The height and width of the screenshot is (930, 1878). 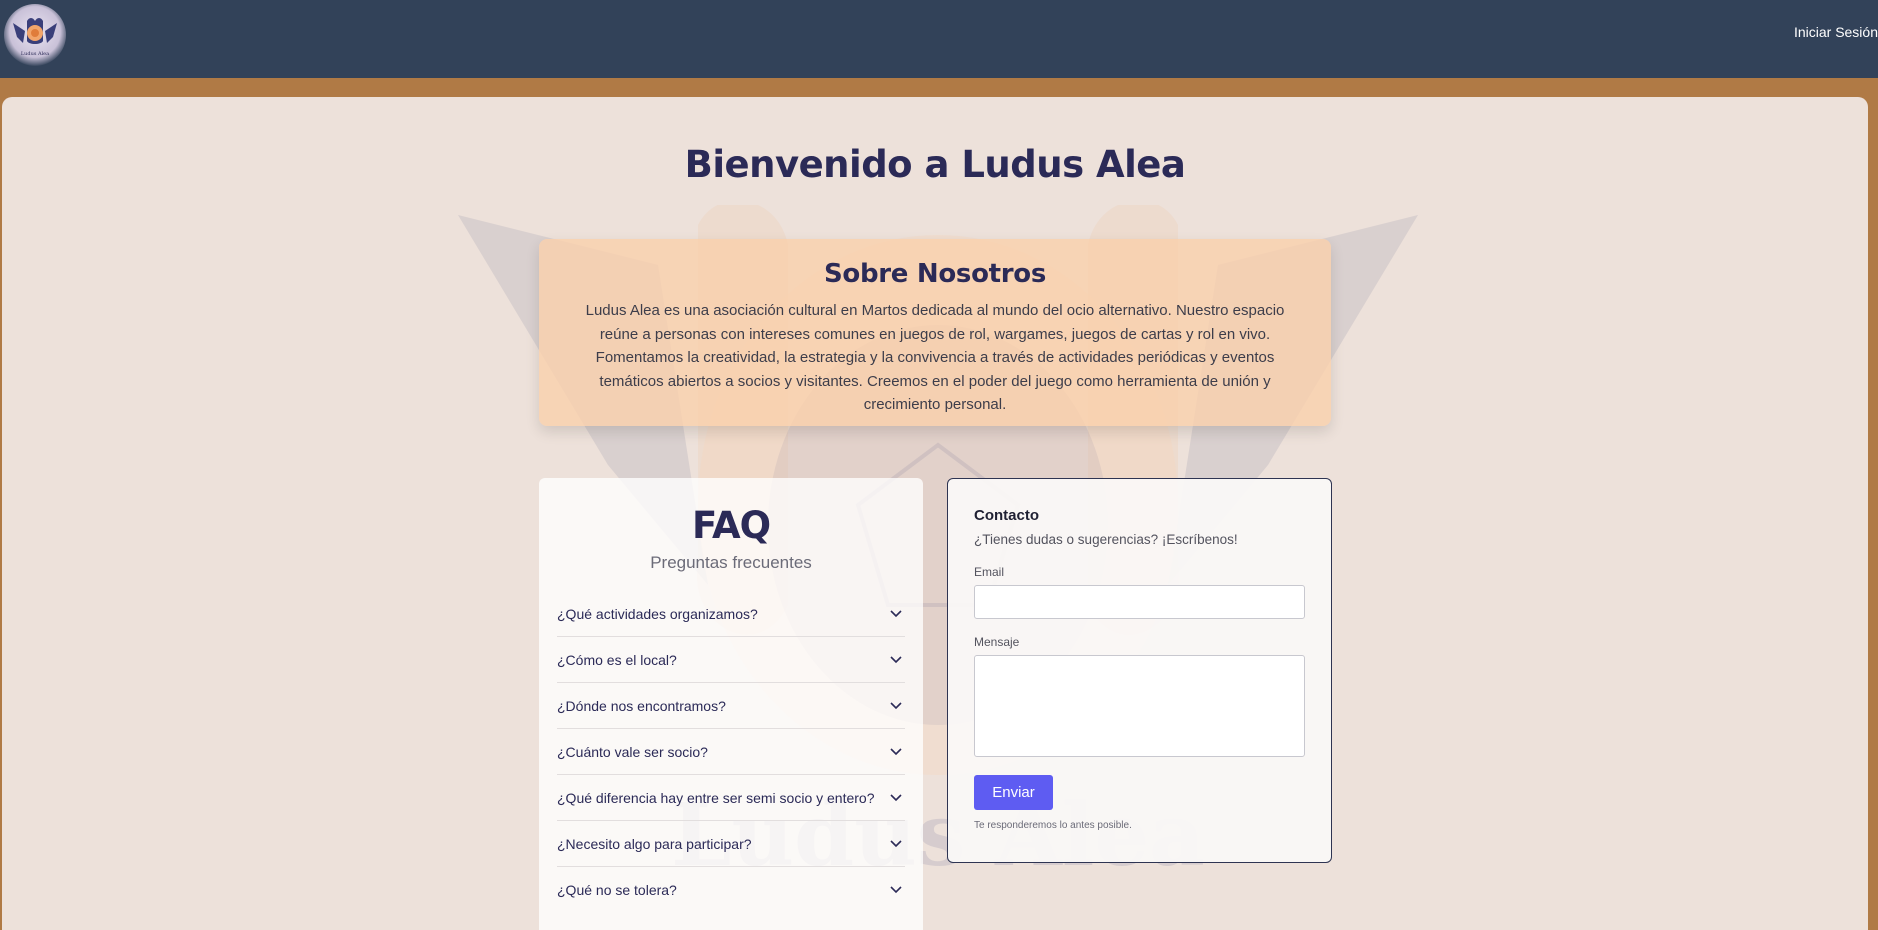 I want to click on faq-item-venue: ¿Cómo es el local?, so click(x=731, y=660).